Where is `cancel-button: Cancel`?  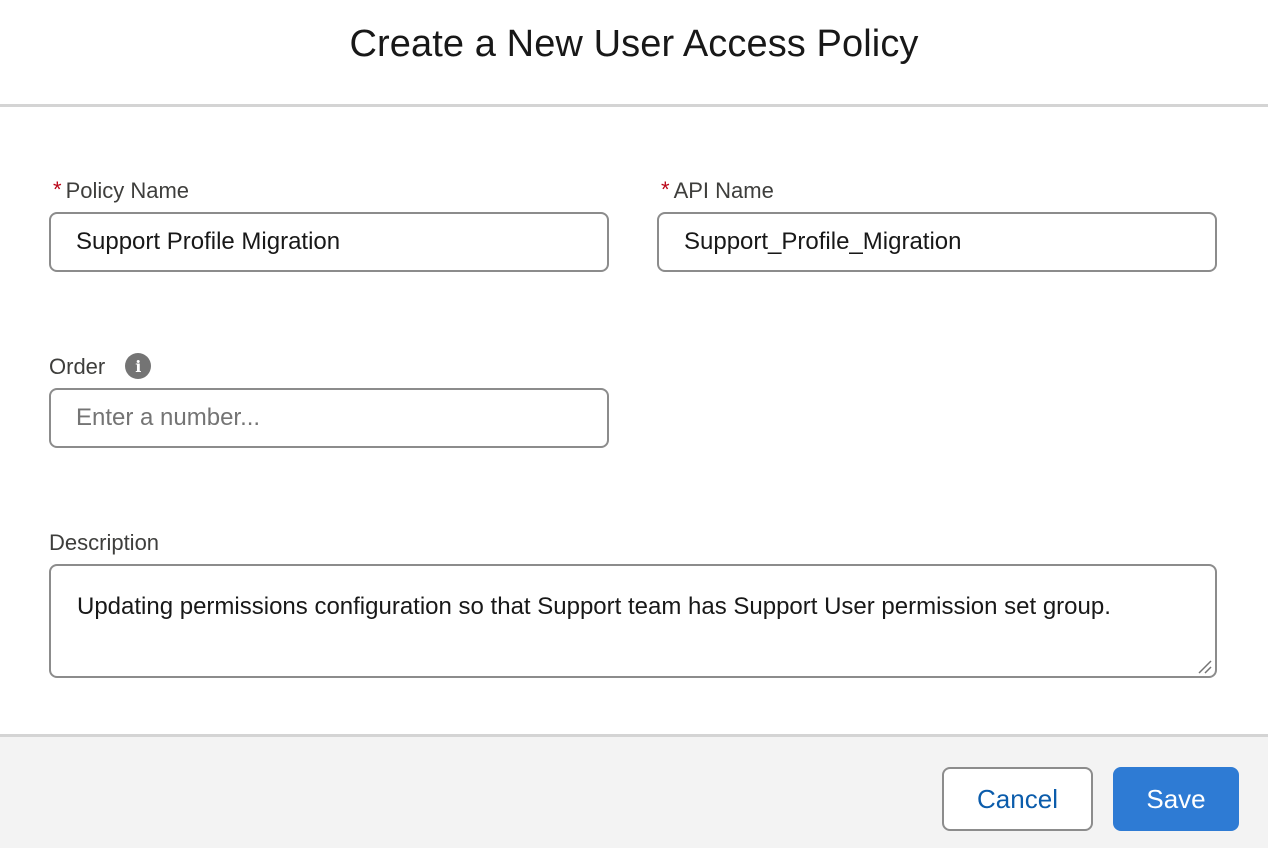
cancel-button: Cancel is located at coordinates (1017, 799).